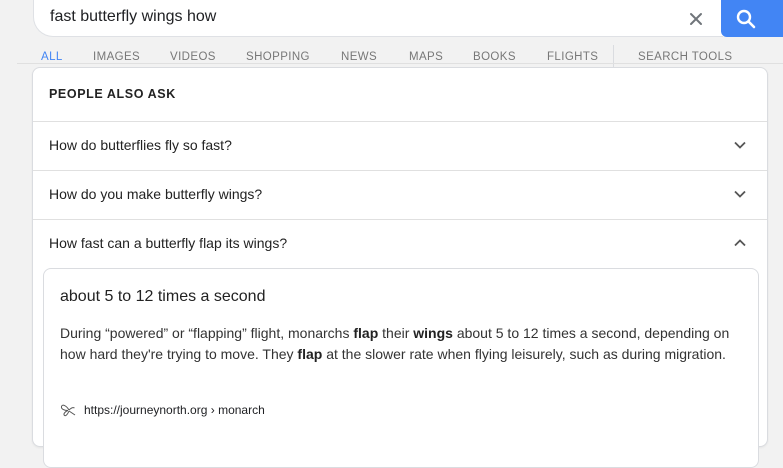  I want to click on answer-title: about 5 to 12 times a second, so click(163, 296).